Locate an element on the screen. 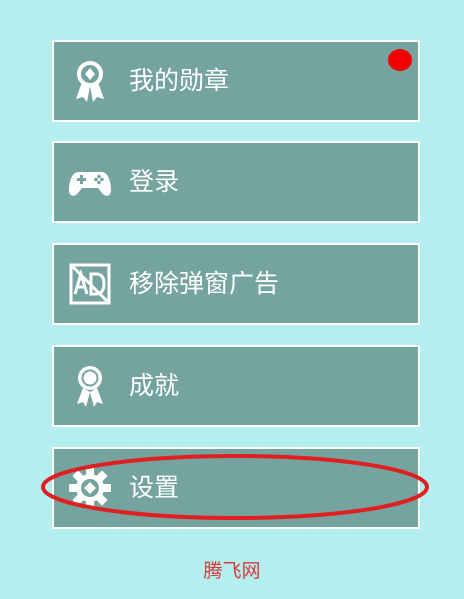  gear-icon is located at coordinates (90, 488).